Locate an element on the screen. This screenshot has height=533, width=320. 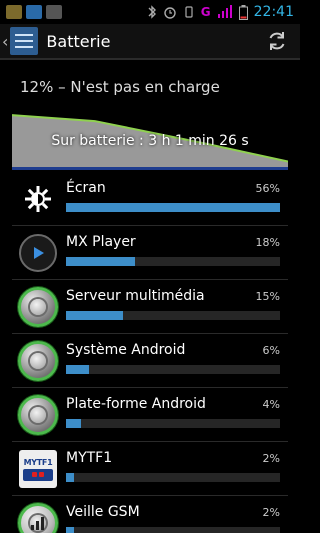
list-item-percent: 18% is located at coordinates (267, 242).